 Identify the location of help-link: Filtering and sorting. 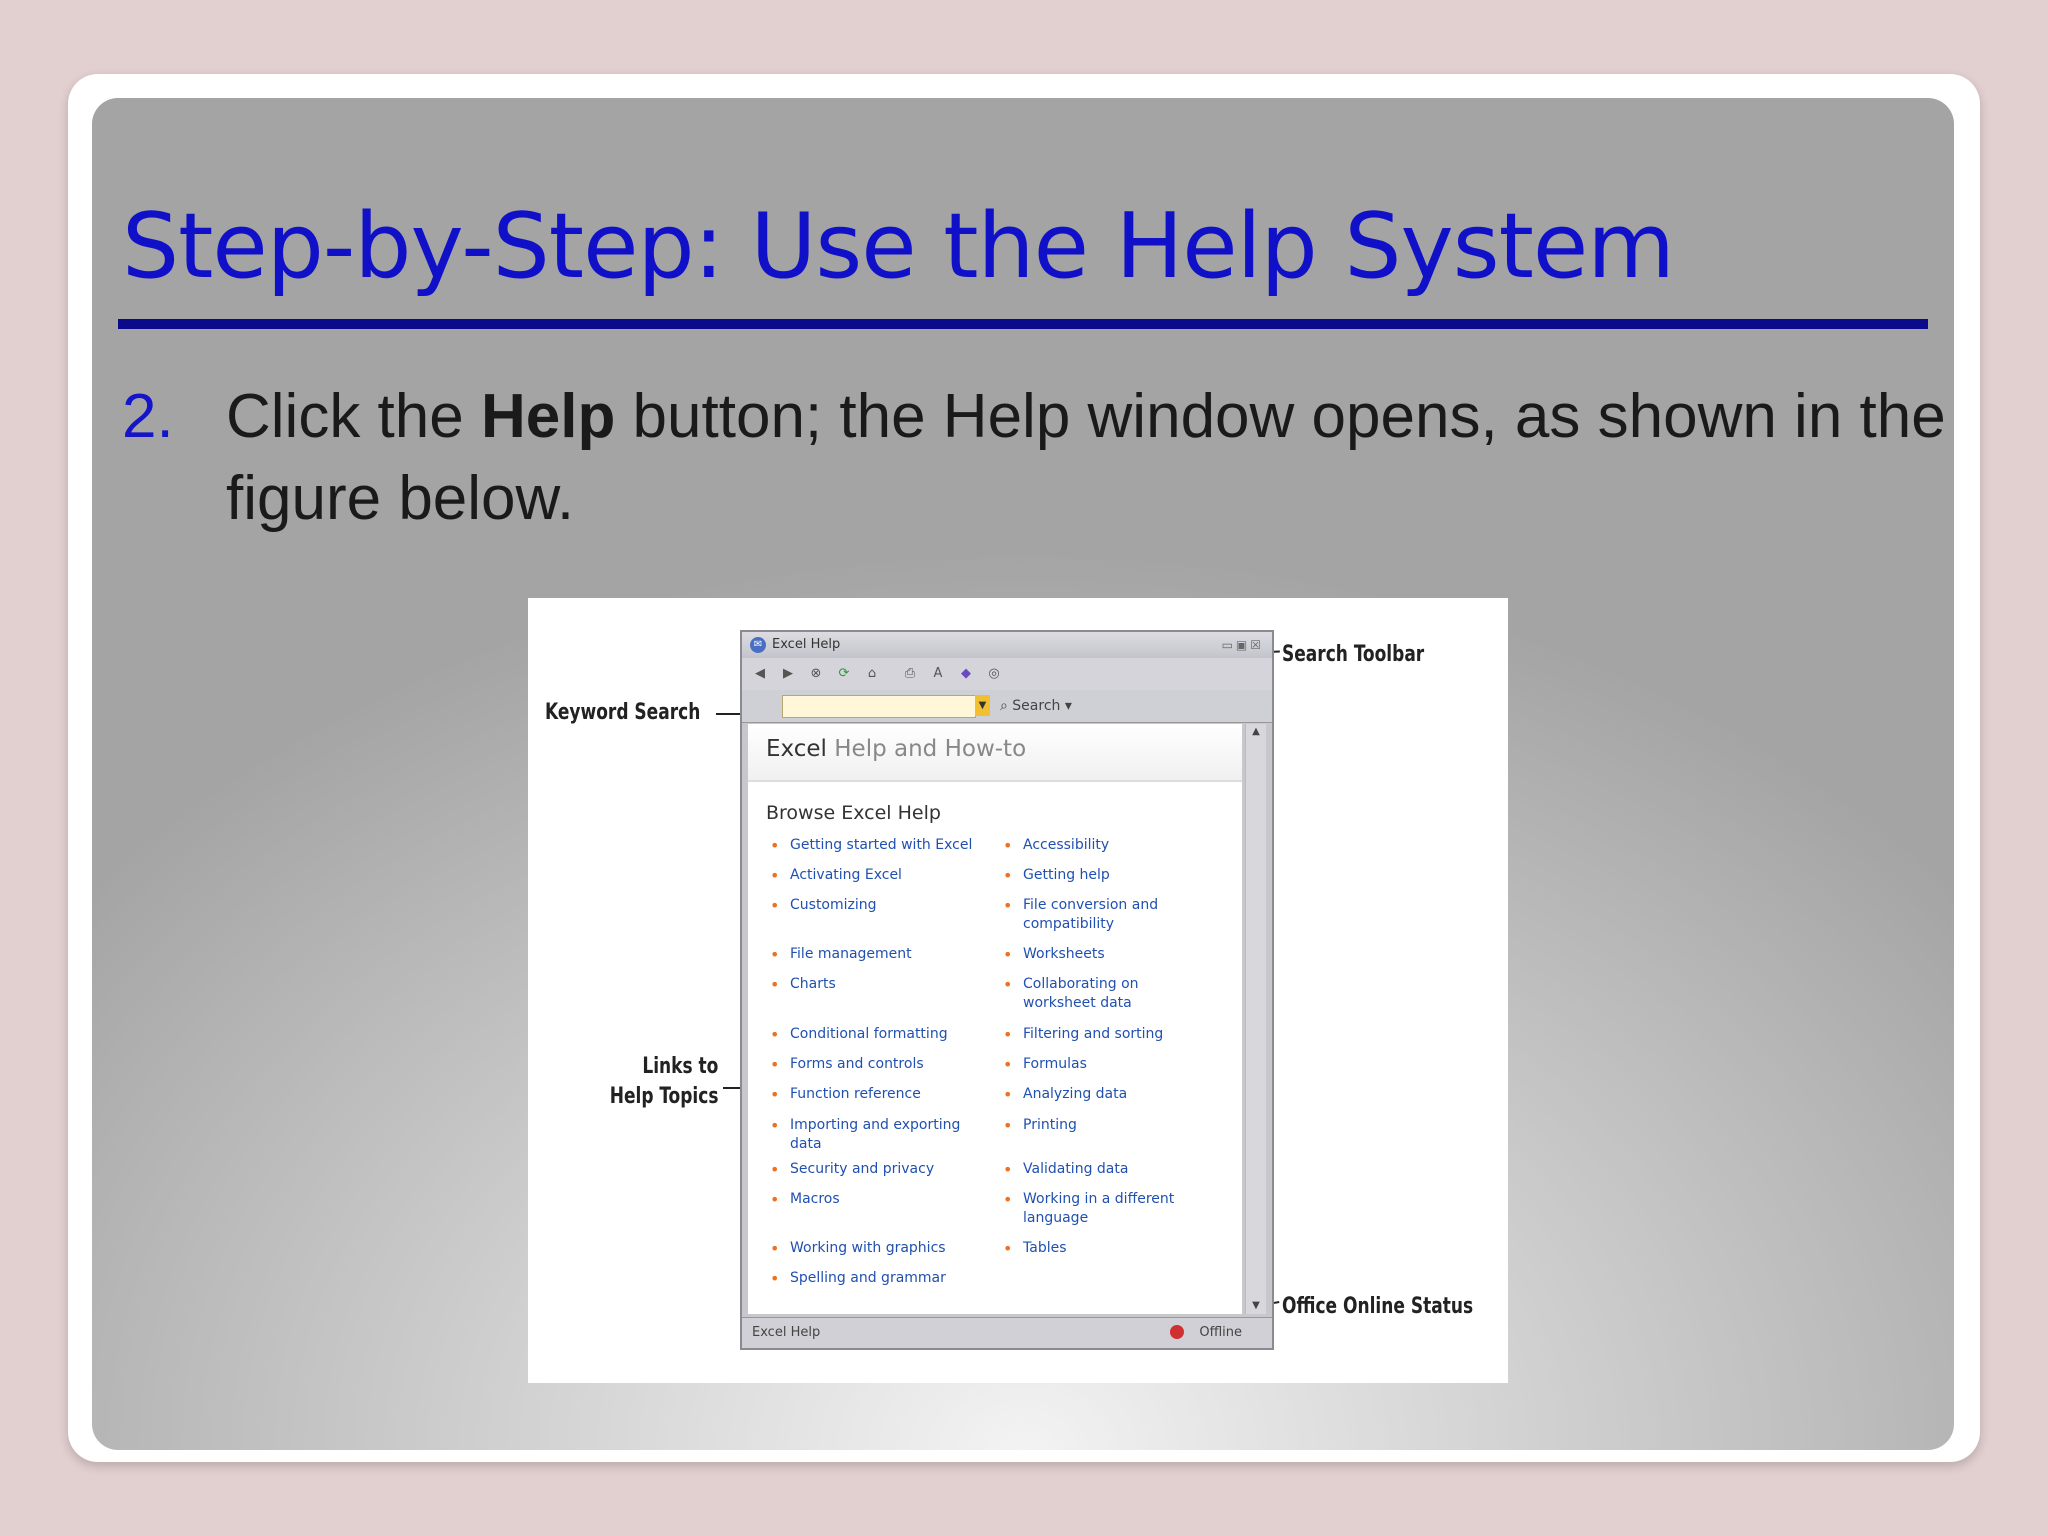
(1113, 1034).